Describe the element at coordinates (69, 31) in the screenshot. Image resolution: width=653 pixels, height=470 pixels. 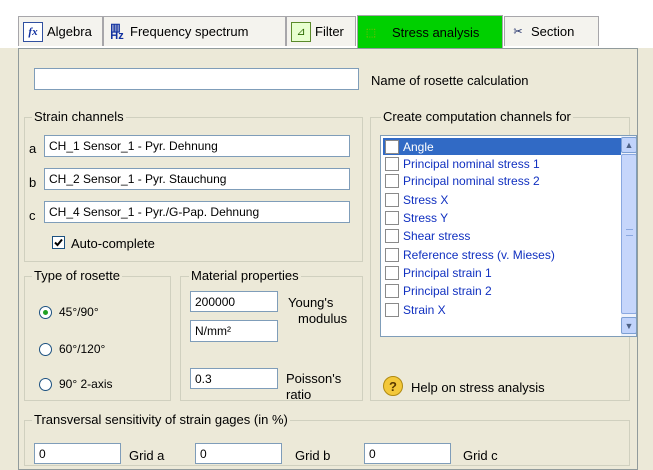
I see `tab-label: Algebra` at that location.